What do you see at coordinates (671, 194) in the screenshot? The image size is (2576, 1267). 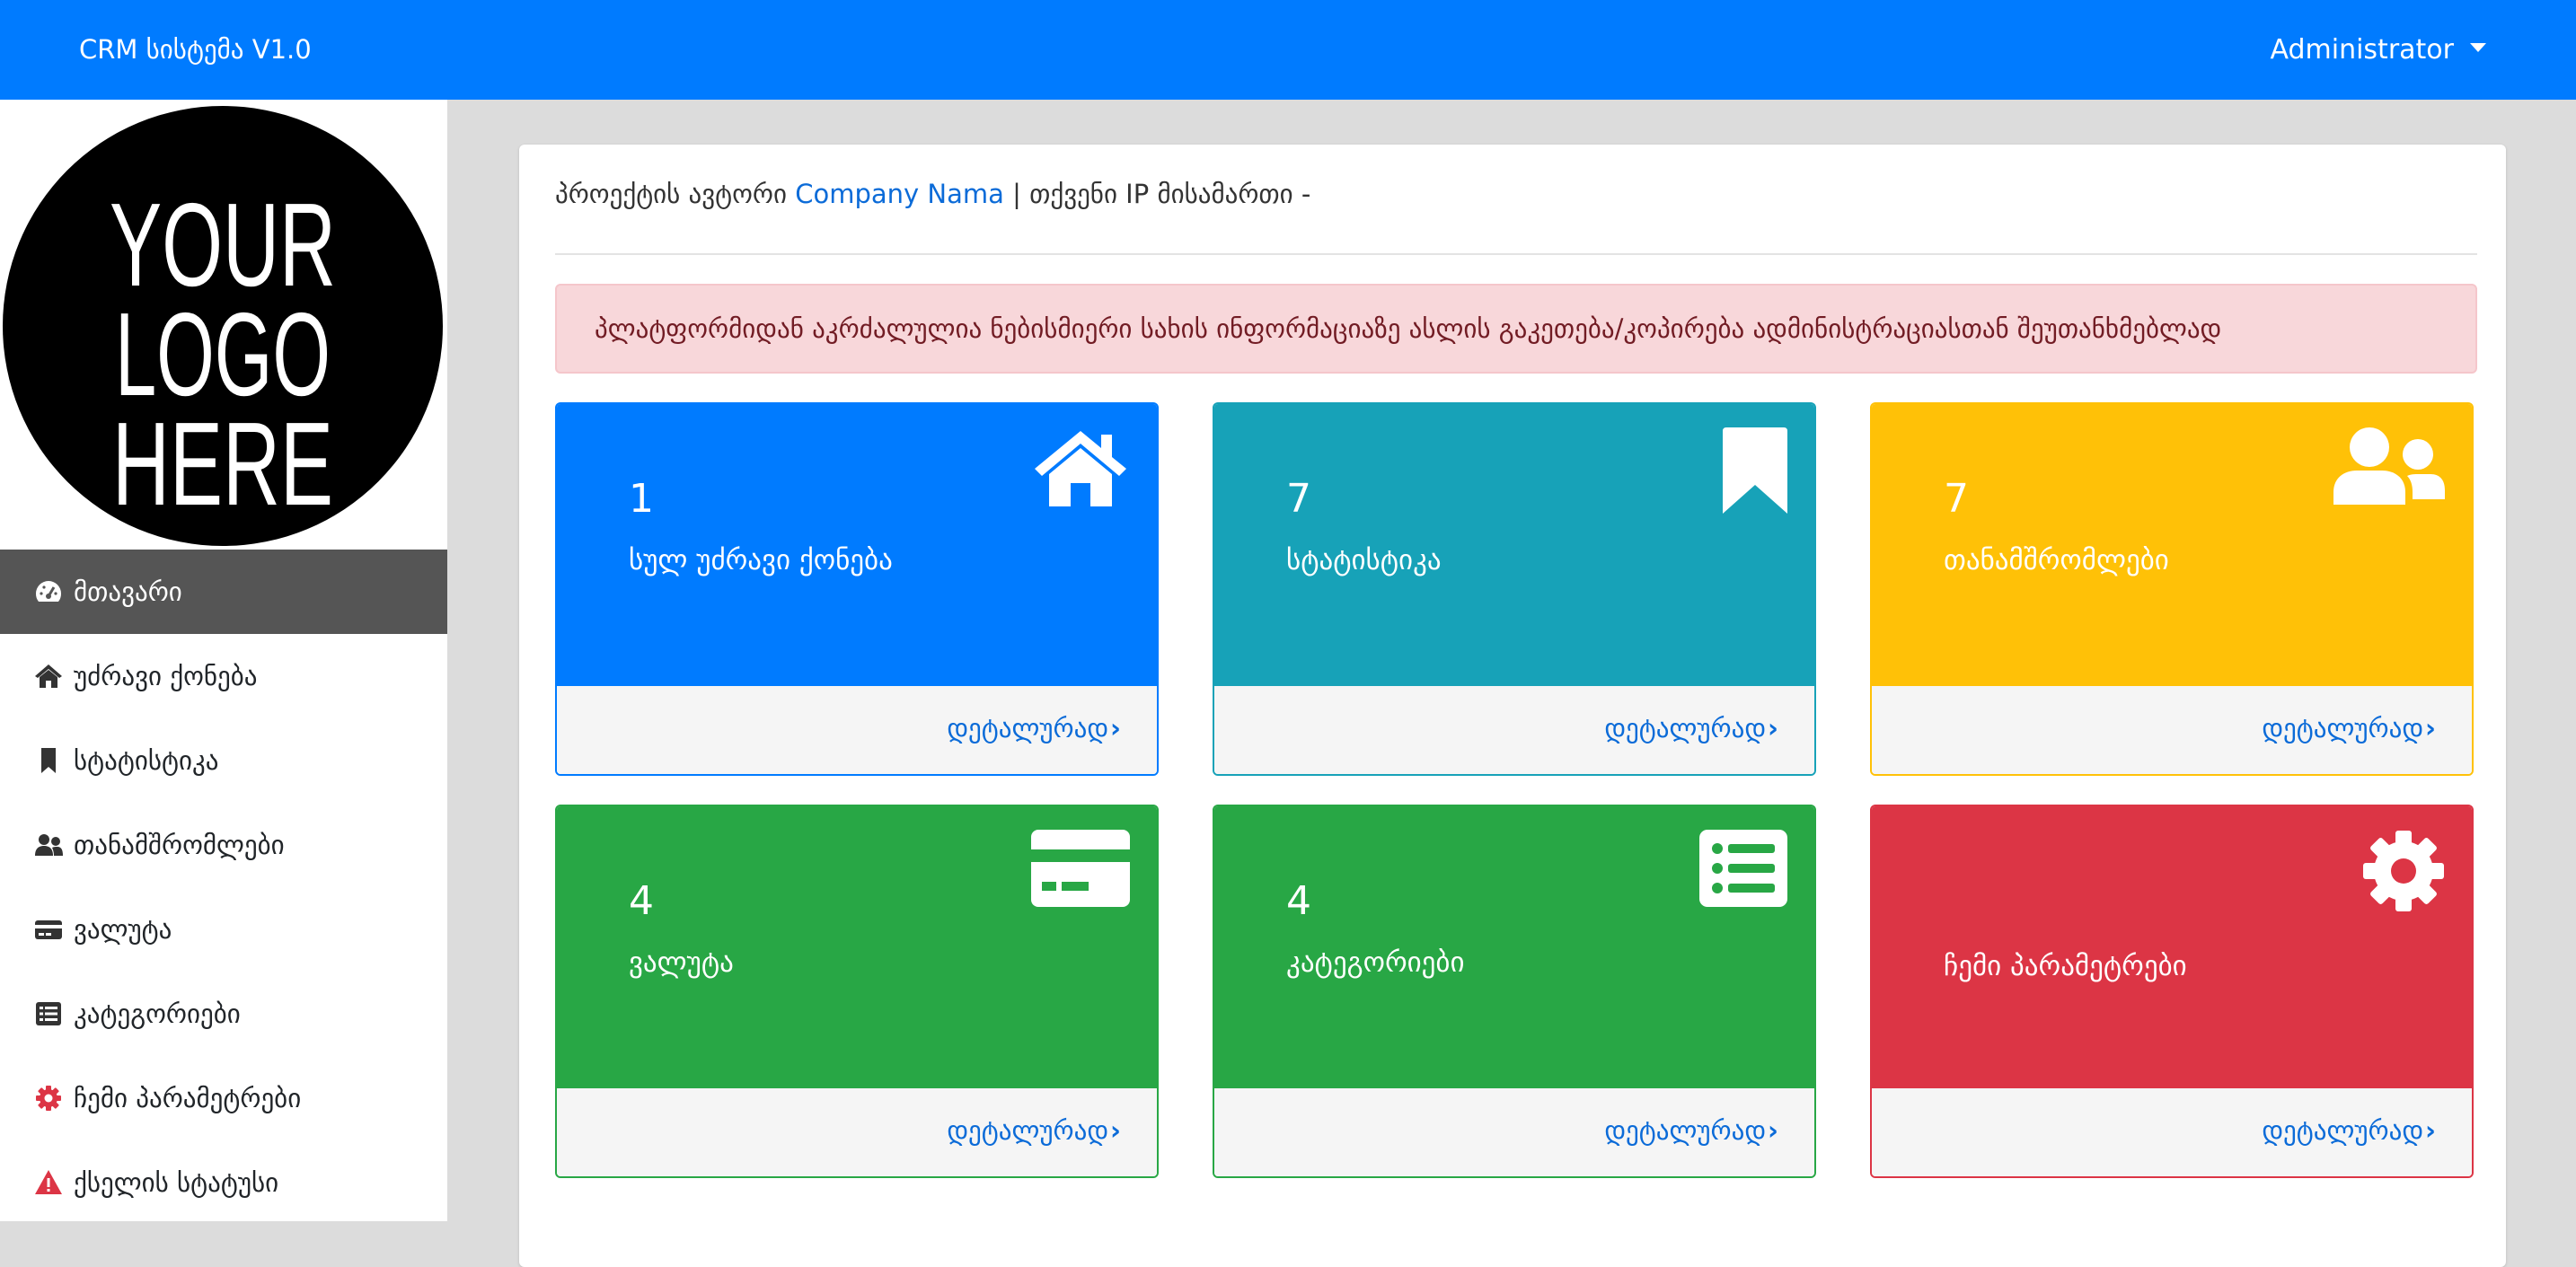 I see `author-prefix: პროექტის ავტორი` at bounding box center [671, 194].